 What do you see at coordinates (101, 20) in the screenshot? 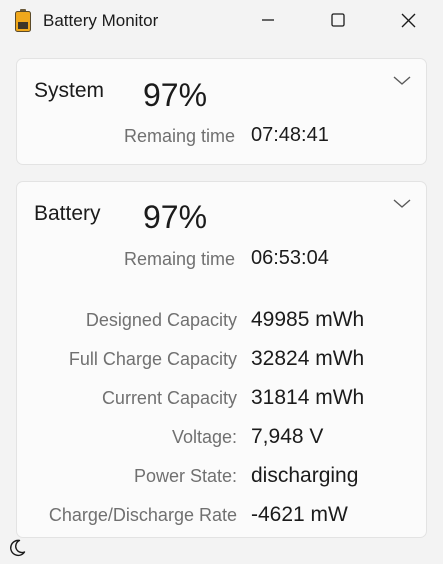
I see `window-title: Battery Monitor` at bounding box center [101, 20].